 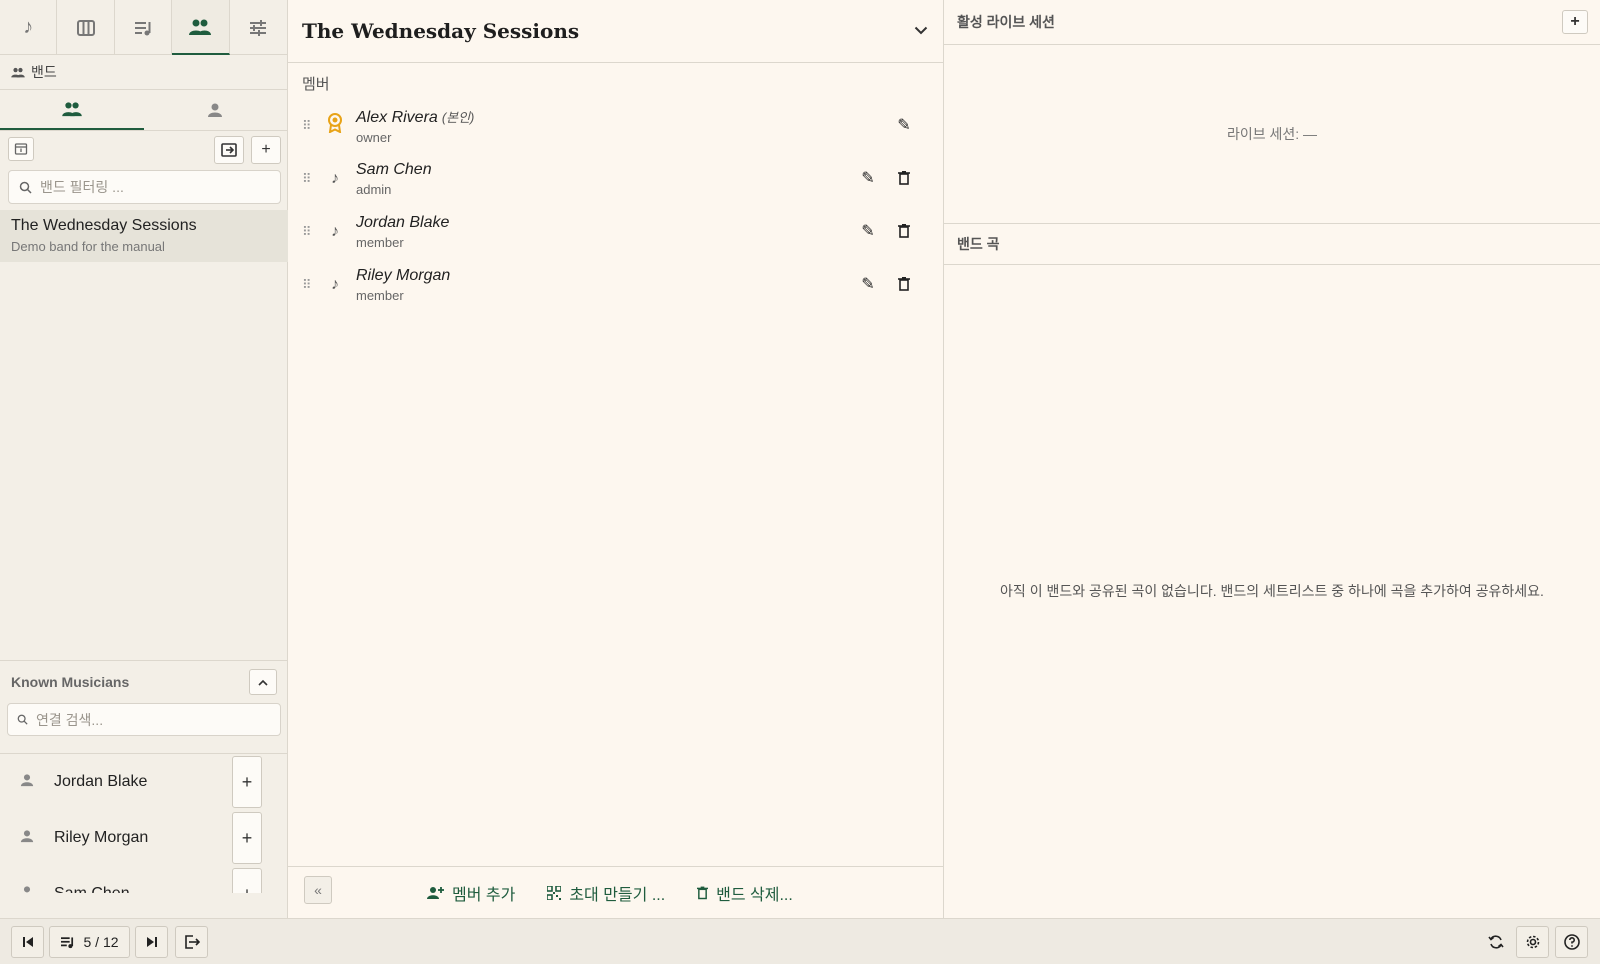 I want to click on member-row: ⠿ ♪ Sam Chen admin ✎, so click(x=615, y=178).